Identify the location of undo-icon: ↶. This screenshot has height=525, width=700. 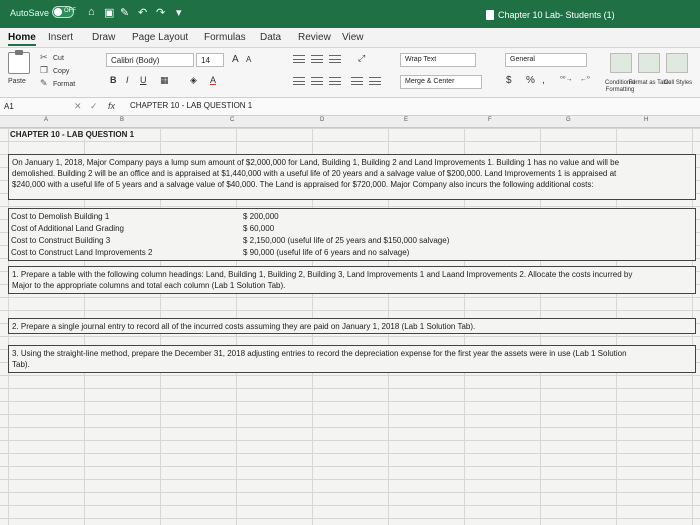
(142, 12).